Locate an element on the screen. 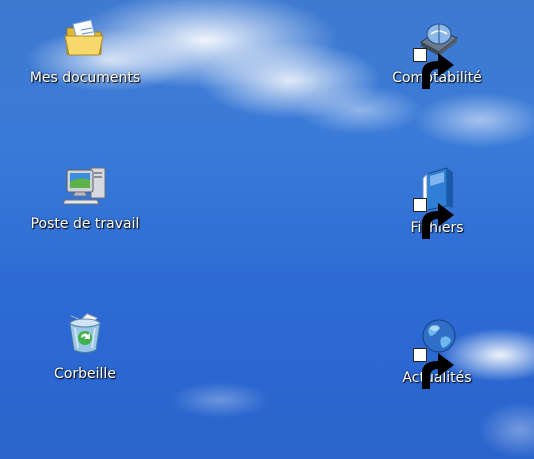 The image size is (534, 459). desktop-icon-poste-de-travail: Poste de travail is located at coordinates (85, 196).